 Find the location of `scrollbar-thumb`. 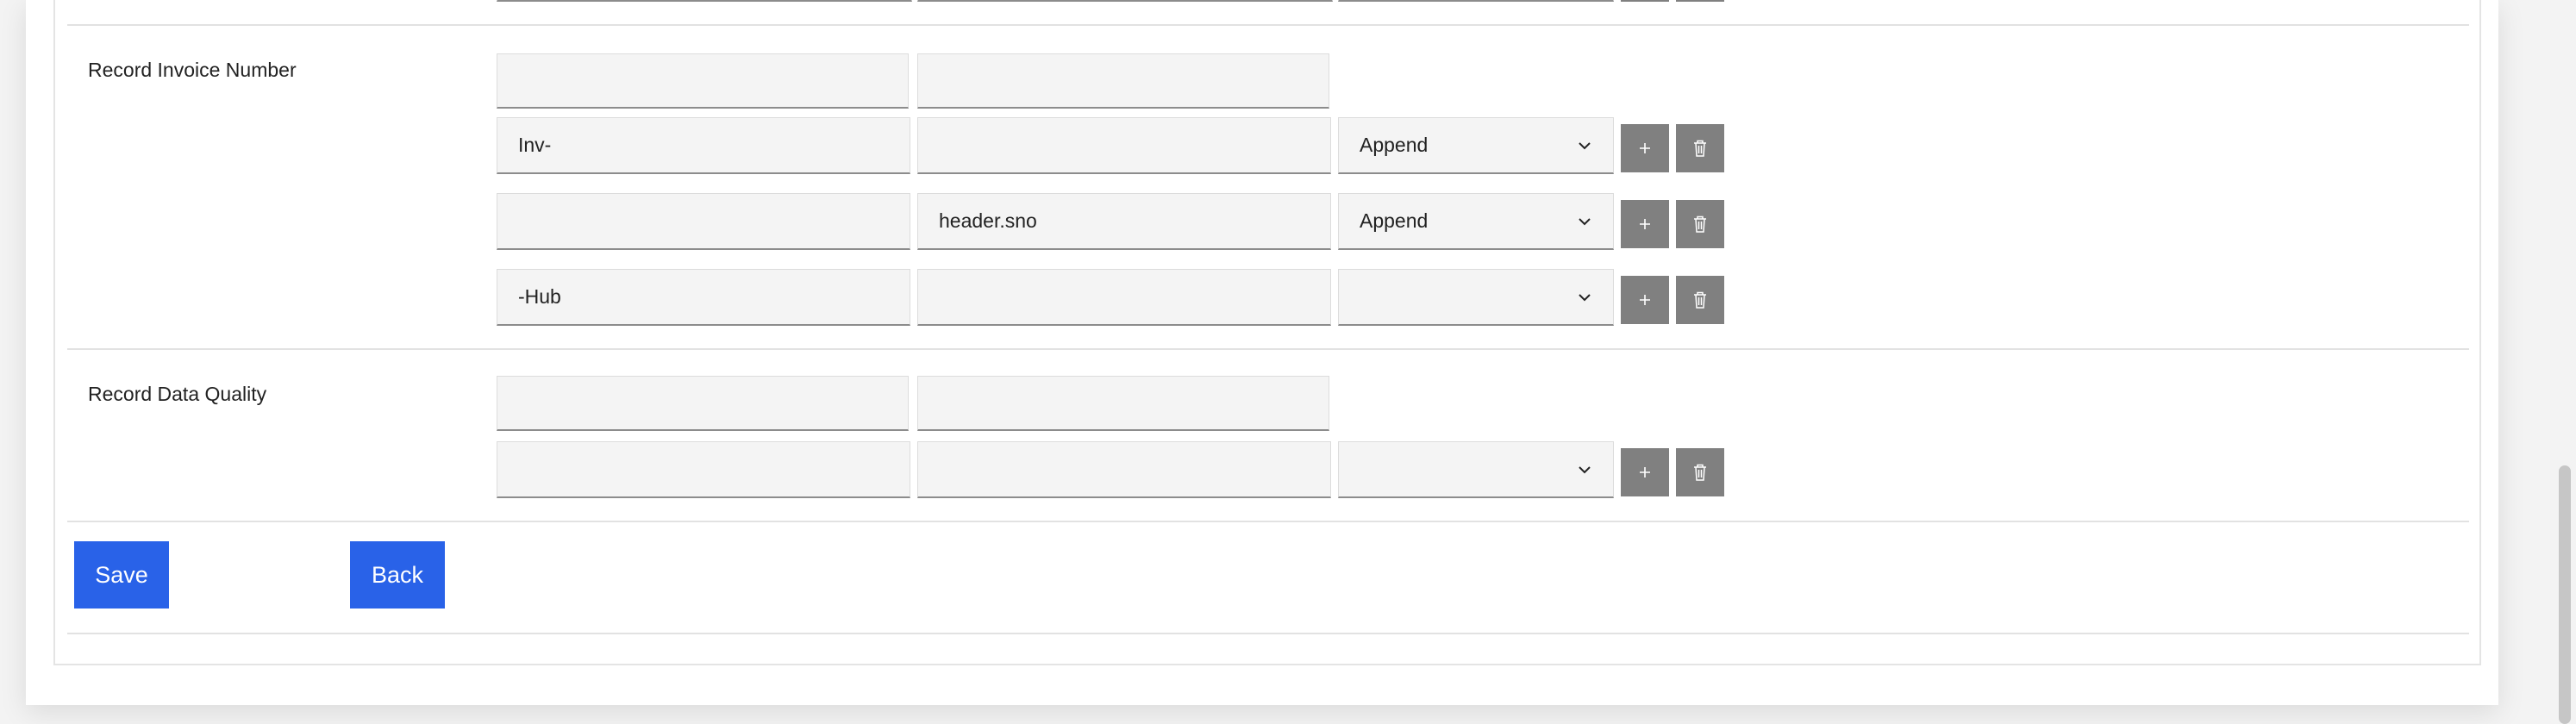

scrollbar-thumb is located at coordinates (2565, 594).